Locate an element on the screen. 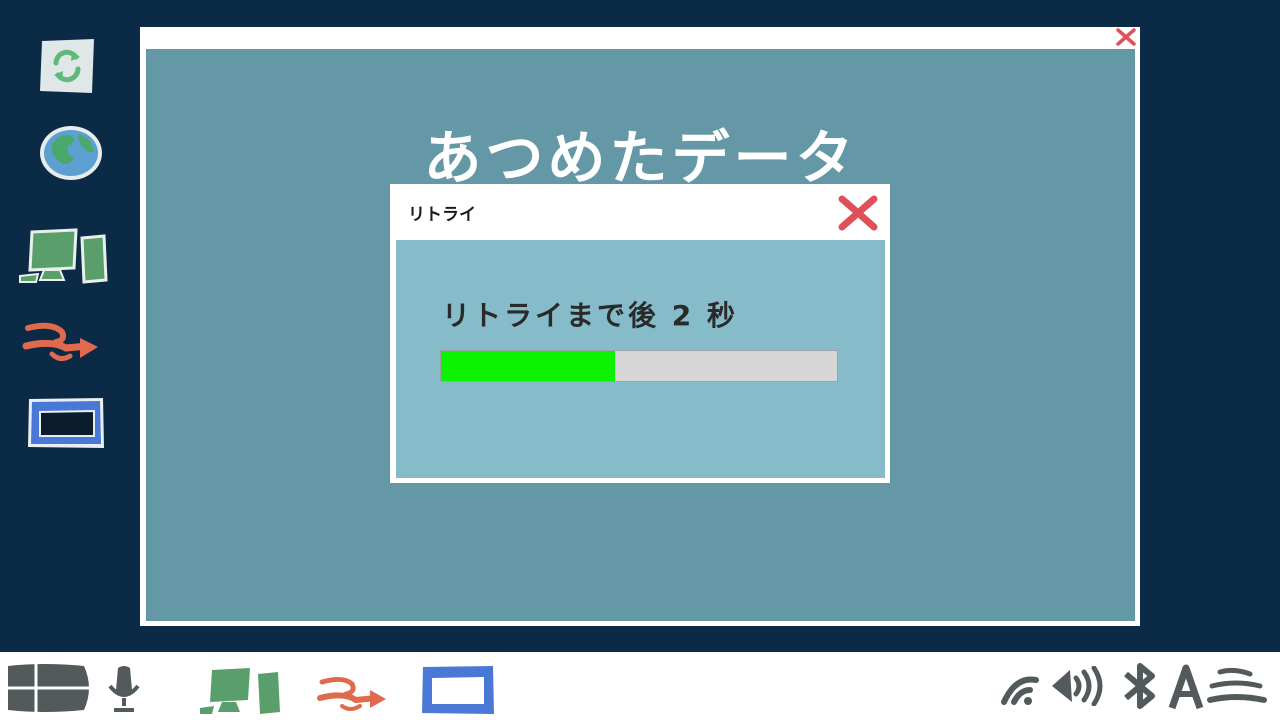 The height and width of the screenshot is (720, 1280). page-title: あつめたデータ is located at coordinates (640, 158).